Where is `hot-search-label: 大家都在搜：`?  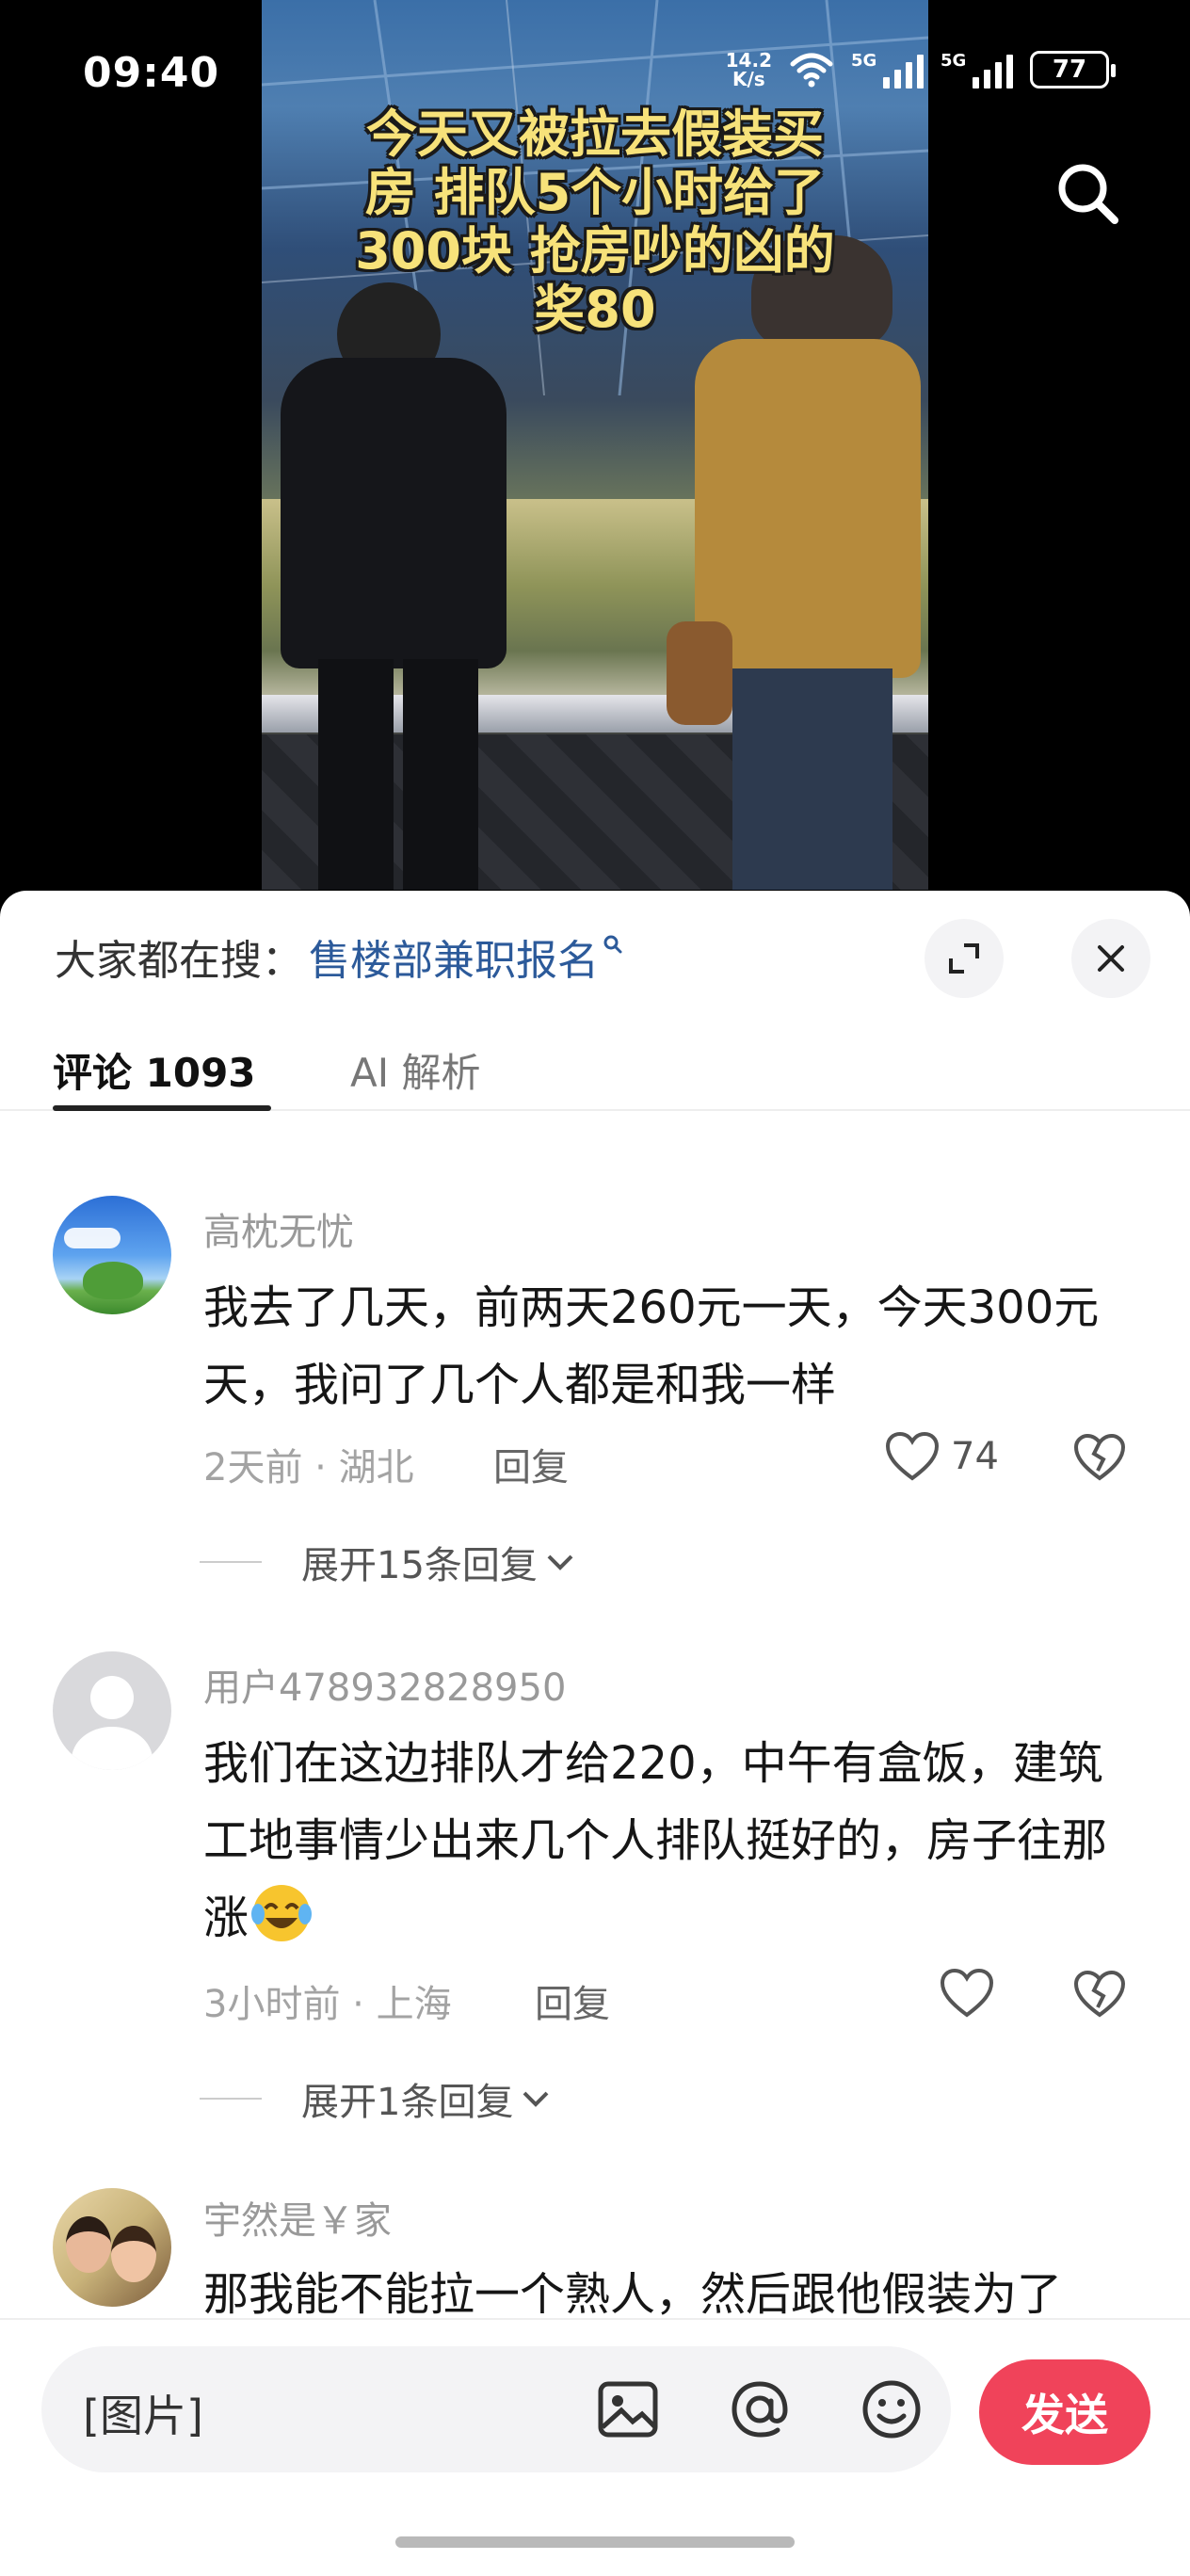 hot-search-label: 大家都在搜： is located at coordinates (179, 961).